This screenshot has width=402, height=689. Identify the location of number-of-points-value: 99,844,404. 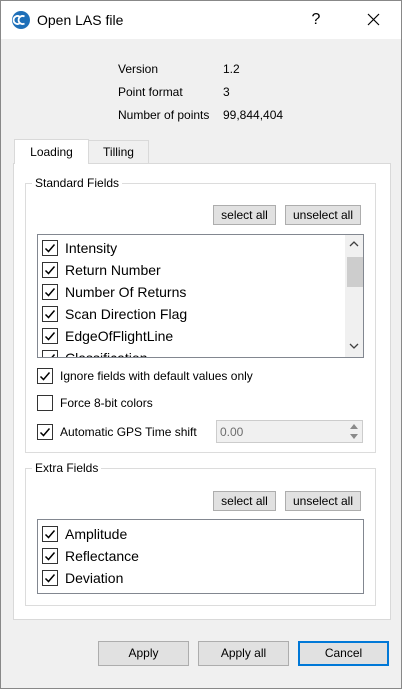
(253, 115).